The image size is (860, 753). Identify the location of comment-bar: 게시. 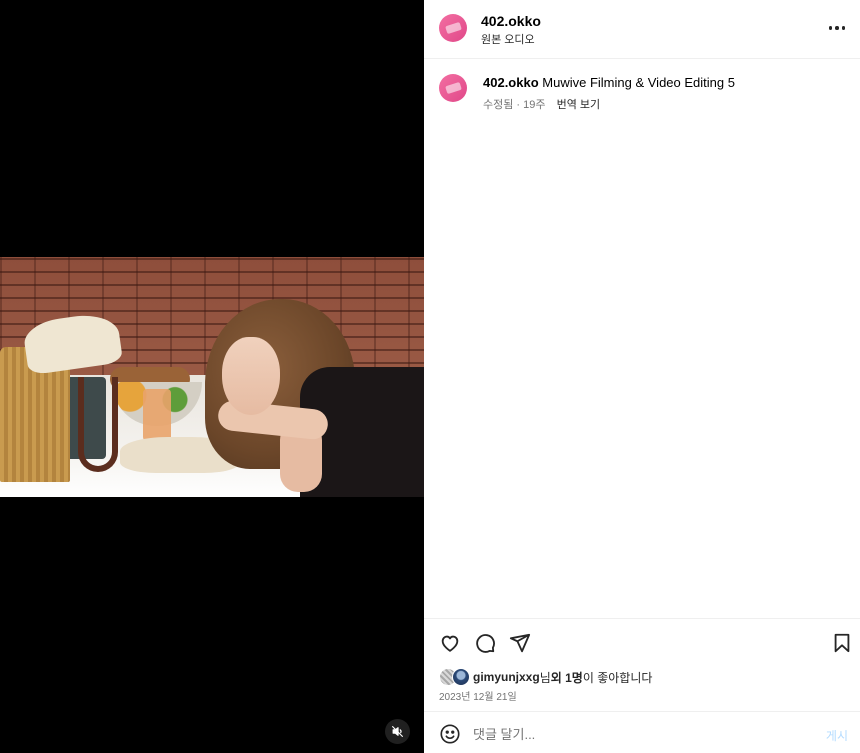
(642, 732).